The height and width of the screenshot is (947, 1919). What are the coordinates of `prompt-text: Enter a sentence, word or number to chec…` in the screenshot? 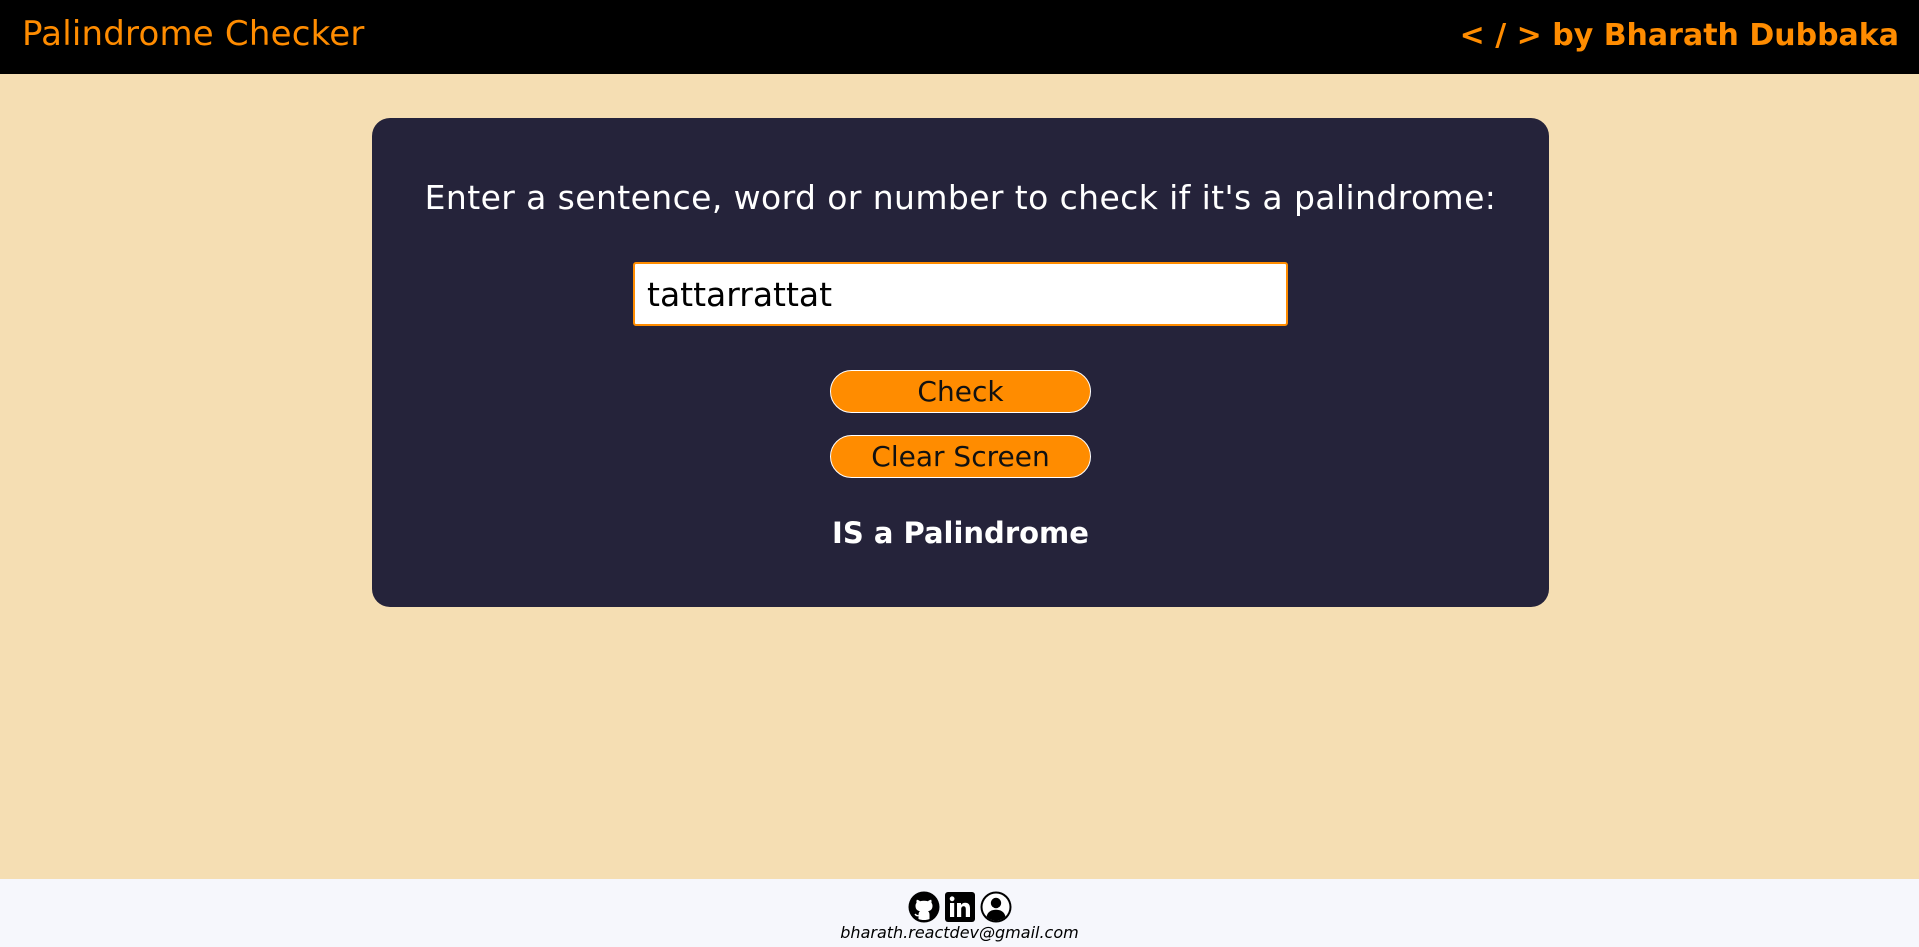 It's located at (960, 197).